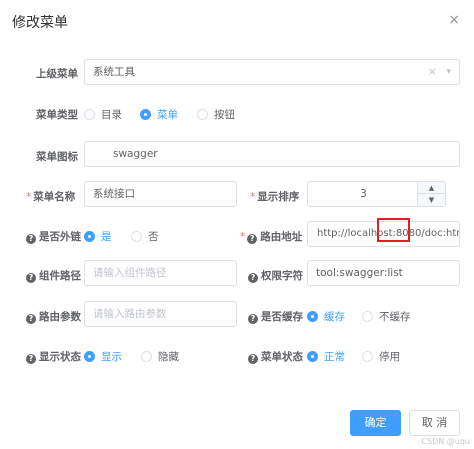  What do you see at coordinates (375, 423) in the screenshot?
I see `confirm-button: 确定` at bounding box center [375, 423].